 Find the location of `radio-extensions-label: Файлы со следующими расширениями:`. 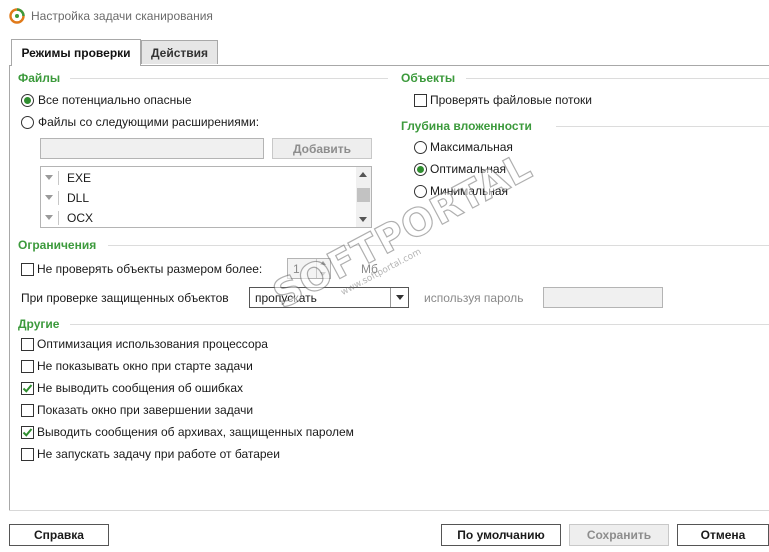

radio-extensions-label: Файлы со следующими расширениями: is located at coordinates (149, 122).